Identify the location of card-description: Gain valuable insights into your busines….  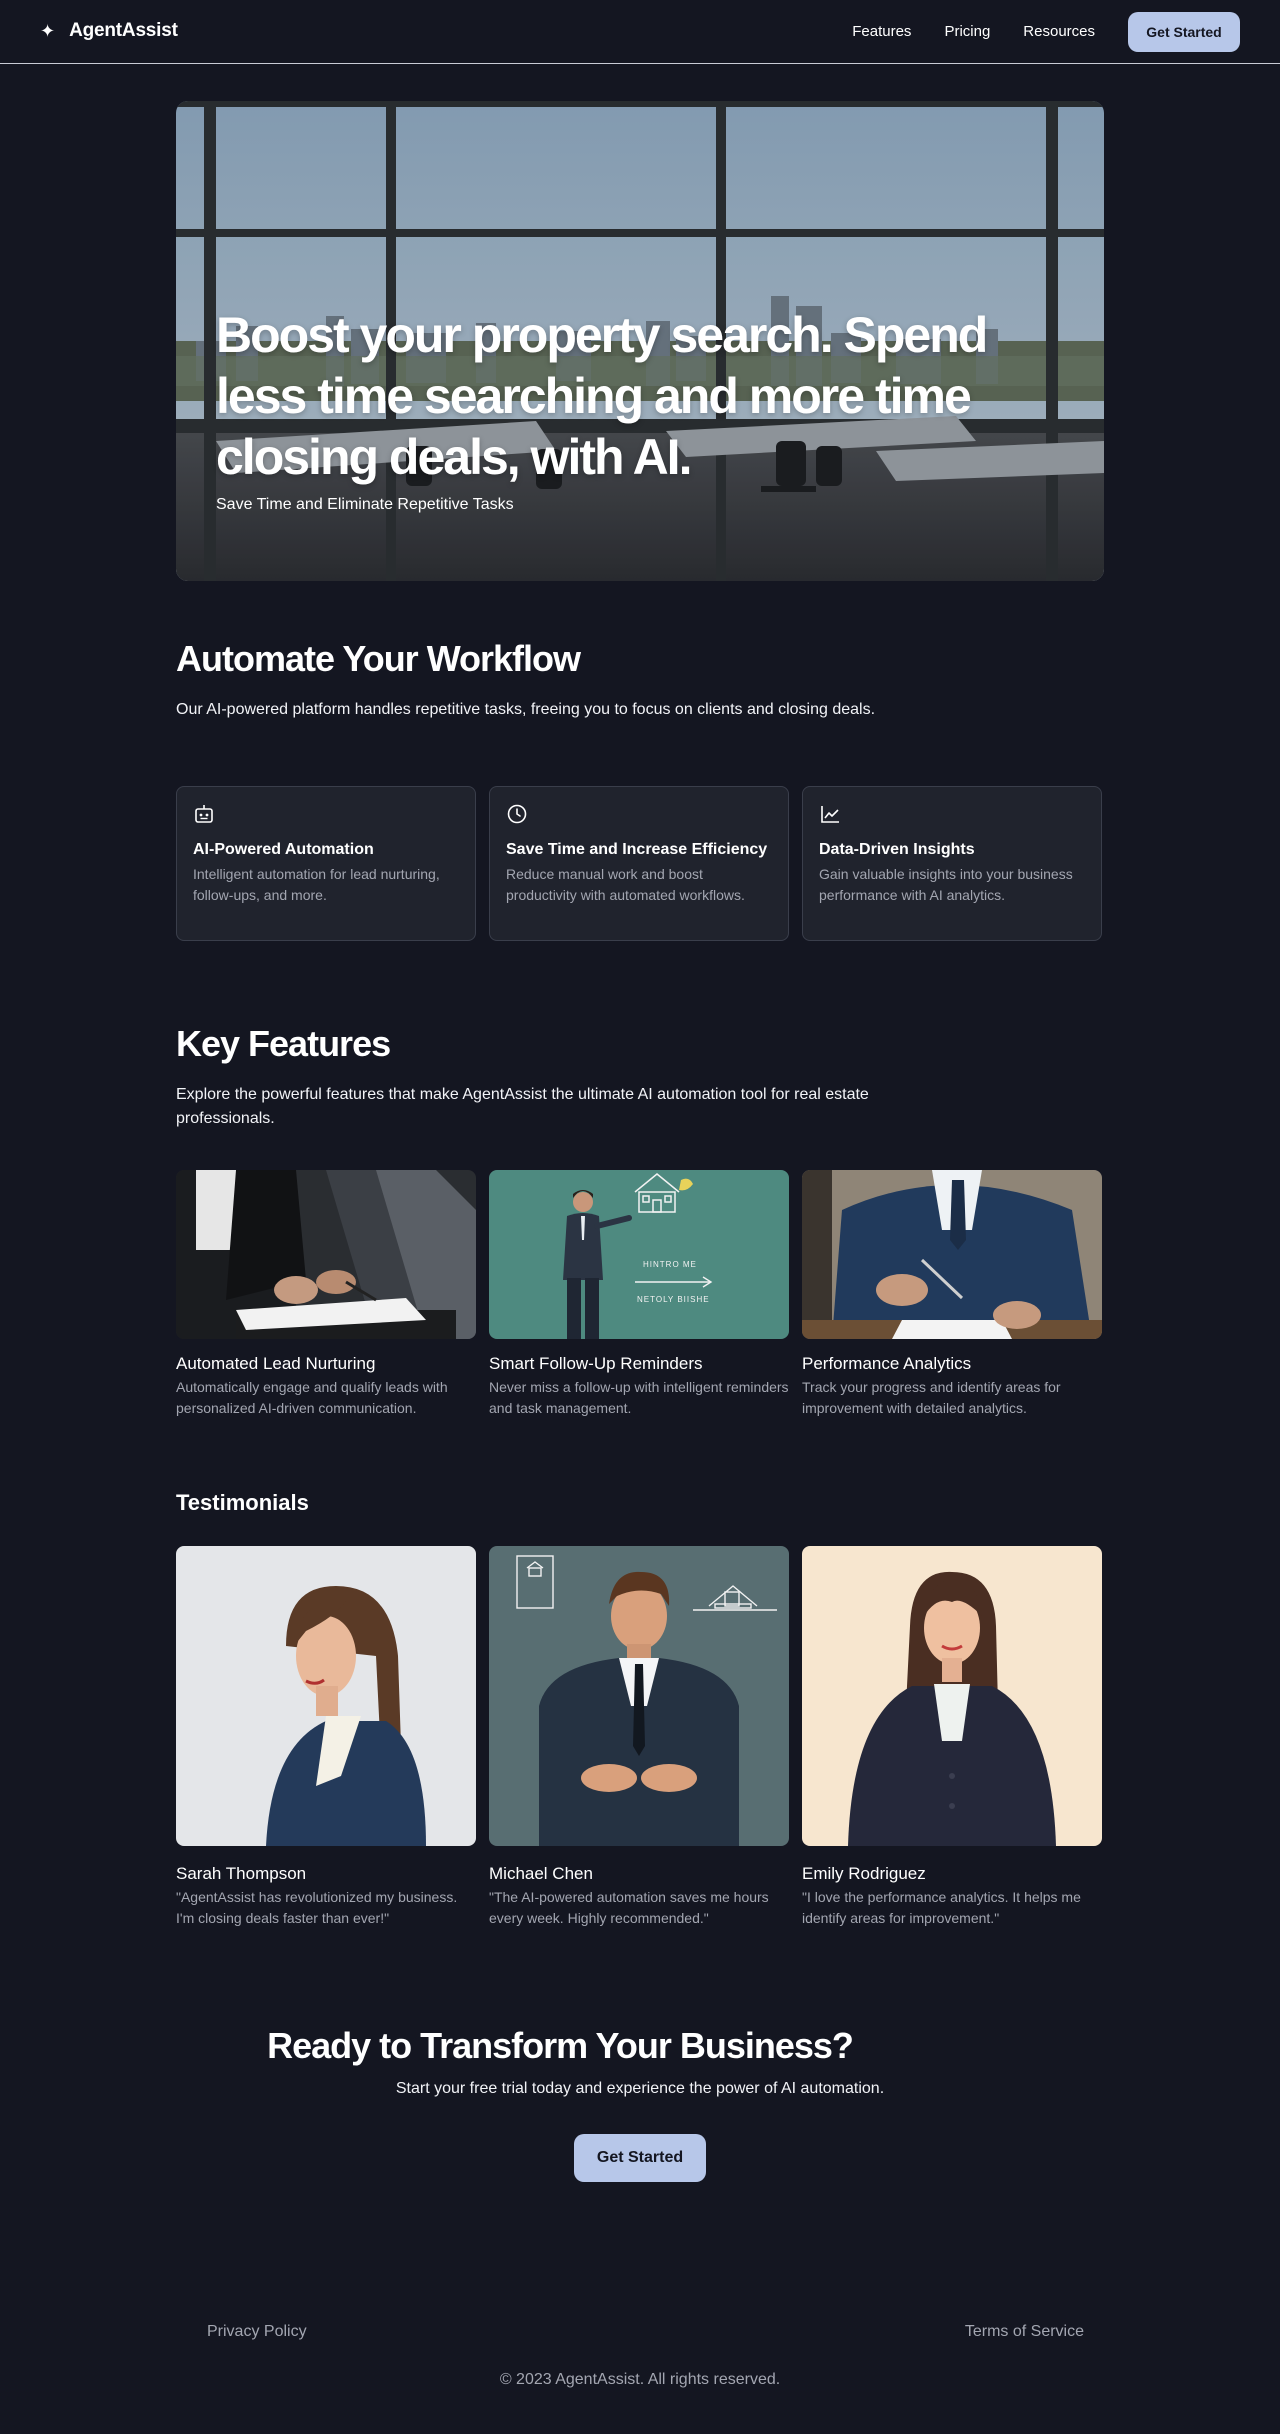
(946, 884).